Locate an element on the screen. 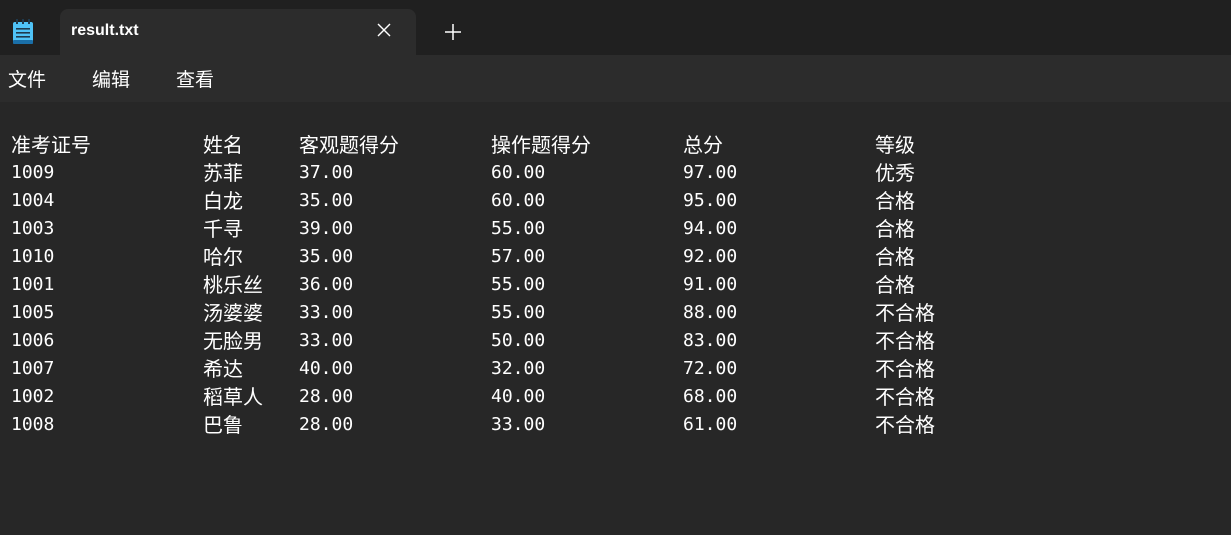 This screenshot has height=535, width=1231. name-cell: 无脸男 is located at coordinates (233, 341).